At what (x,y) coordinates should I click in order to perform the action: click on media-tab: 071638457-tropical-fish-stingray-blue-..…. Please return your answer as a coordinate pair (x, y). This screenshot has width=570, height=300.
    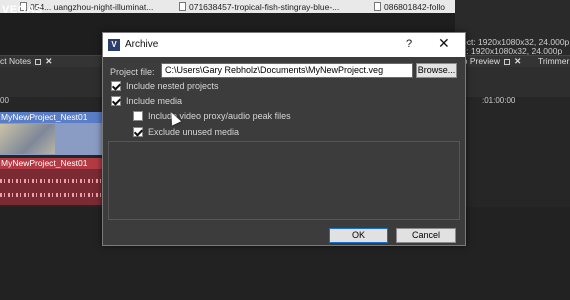
    Looking at the image, I should click on (272, 6).